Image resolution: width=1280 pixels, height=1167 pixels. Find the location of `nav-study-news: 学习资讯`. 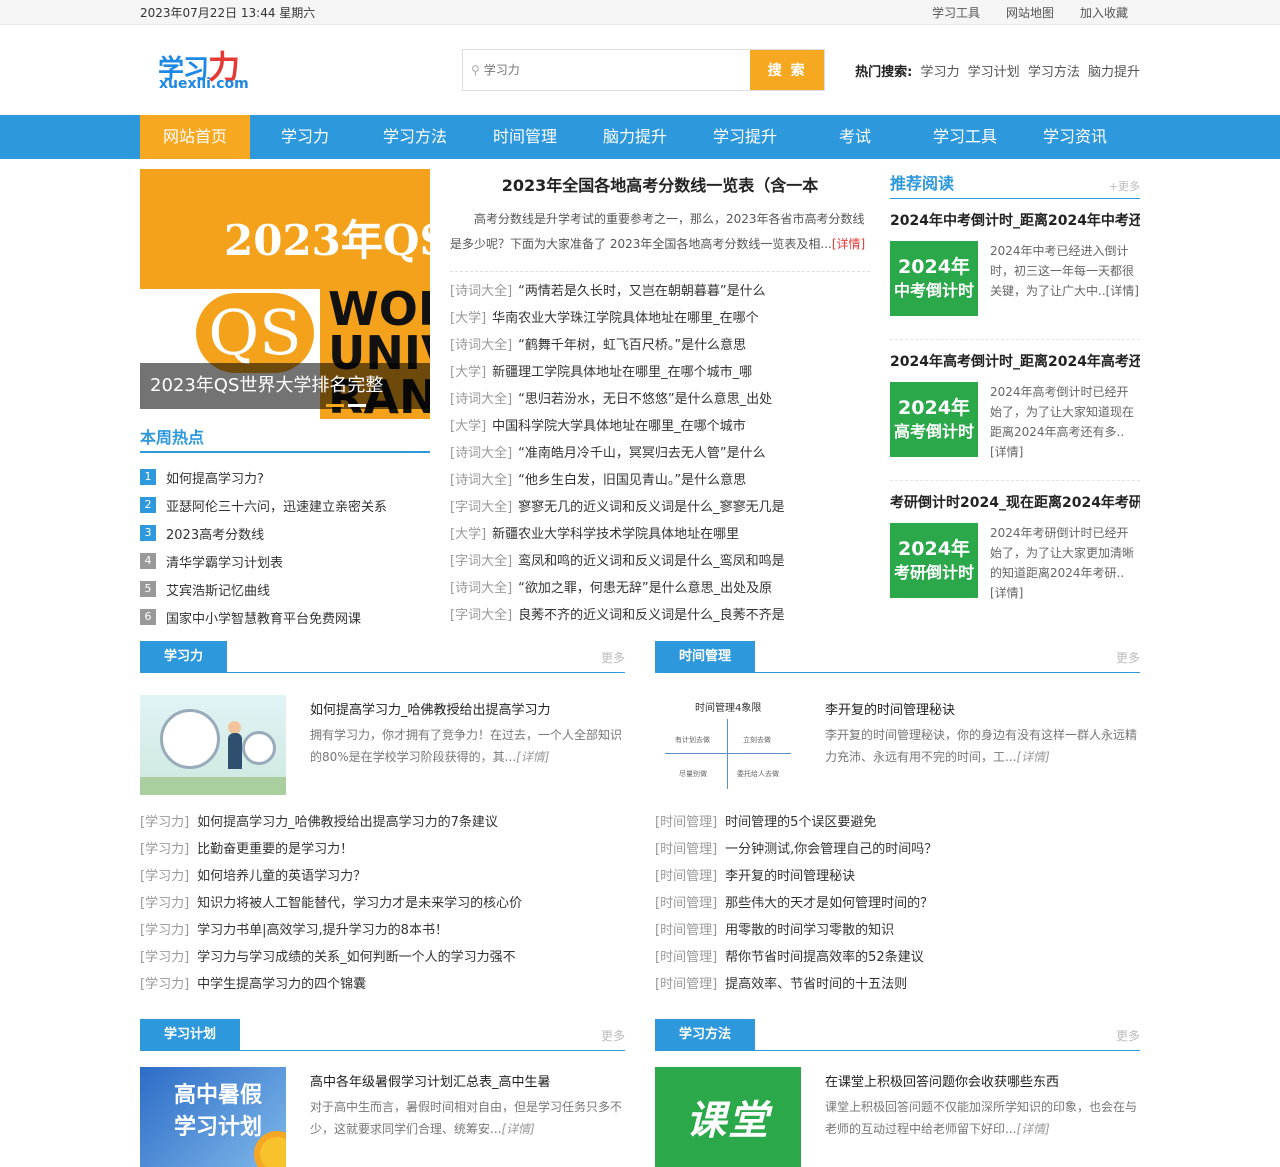

nav-study-news: 学习资讯 is located at coordinates (1075, 137).